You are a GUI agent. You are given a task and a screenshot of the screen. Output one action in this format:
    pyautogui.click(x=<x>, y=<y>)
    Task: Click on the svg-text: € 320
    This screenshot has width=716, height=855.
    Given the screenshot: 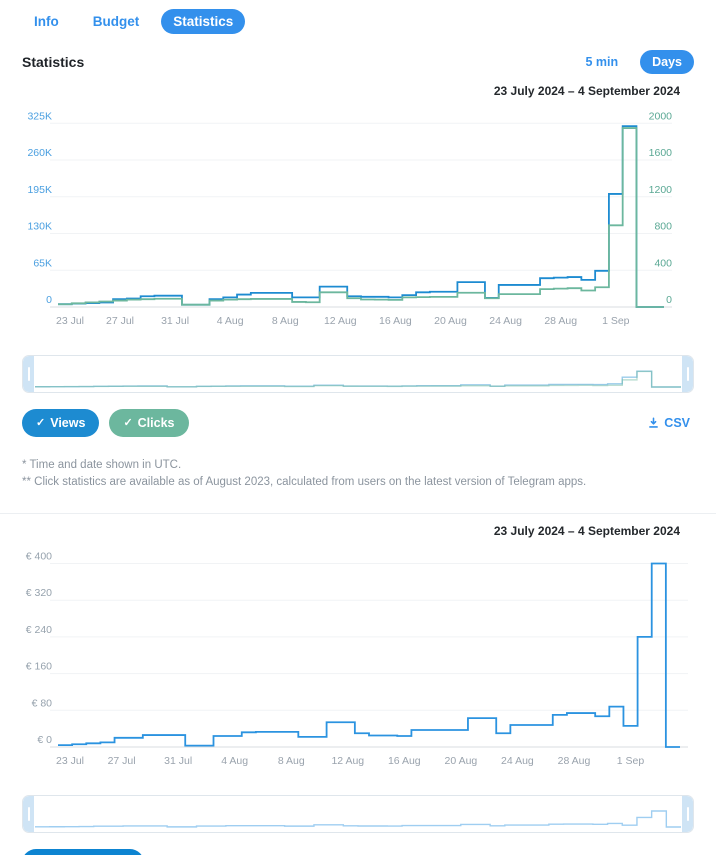 What is the action you would take?
    pyautogui.click(x=39, y=593)
    